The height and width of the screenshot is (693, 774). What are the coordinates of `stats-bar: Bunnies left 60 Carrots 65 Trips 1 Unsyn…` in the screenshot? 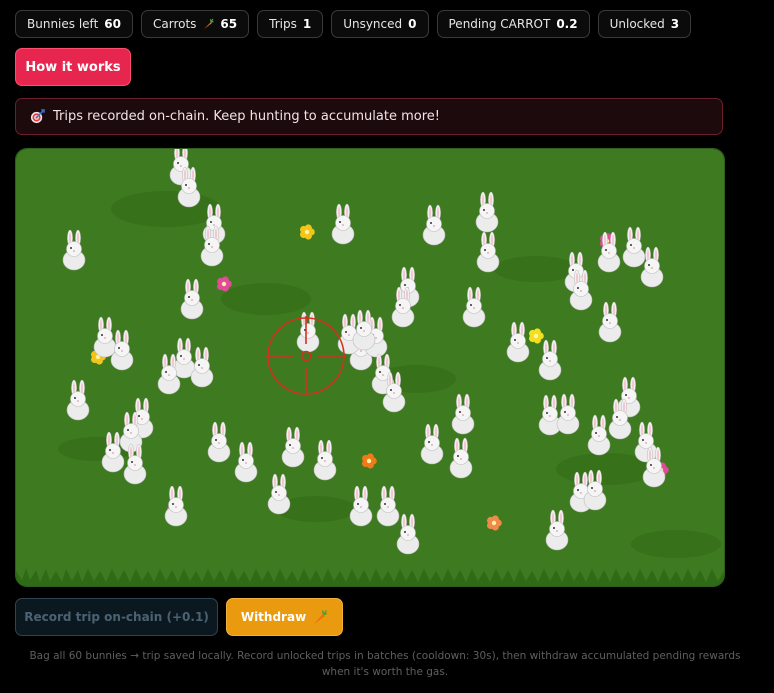 It's located at (353, 24).